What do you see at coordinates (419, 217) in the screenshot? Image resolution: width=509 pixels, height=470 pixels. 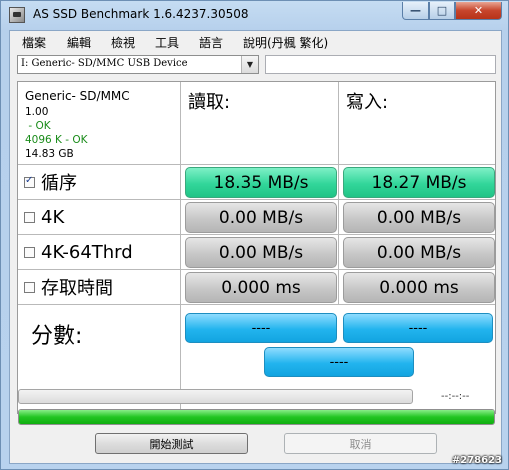 I see `4k-write-value: 0.00 MB/s` at bounding box center [419, 217].